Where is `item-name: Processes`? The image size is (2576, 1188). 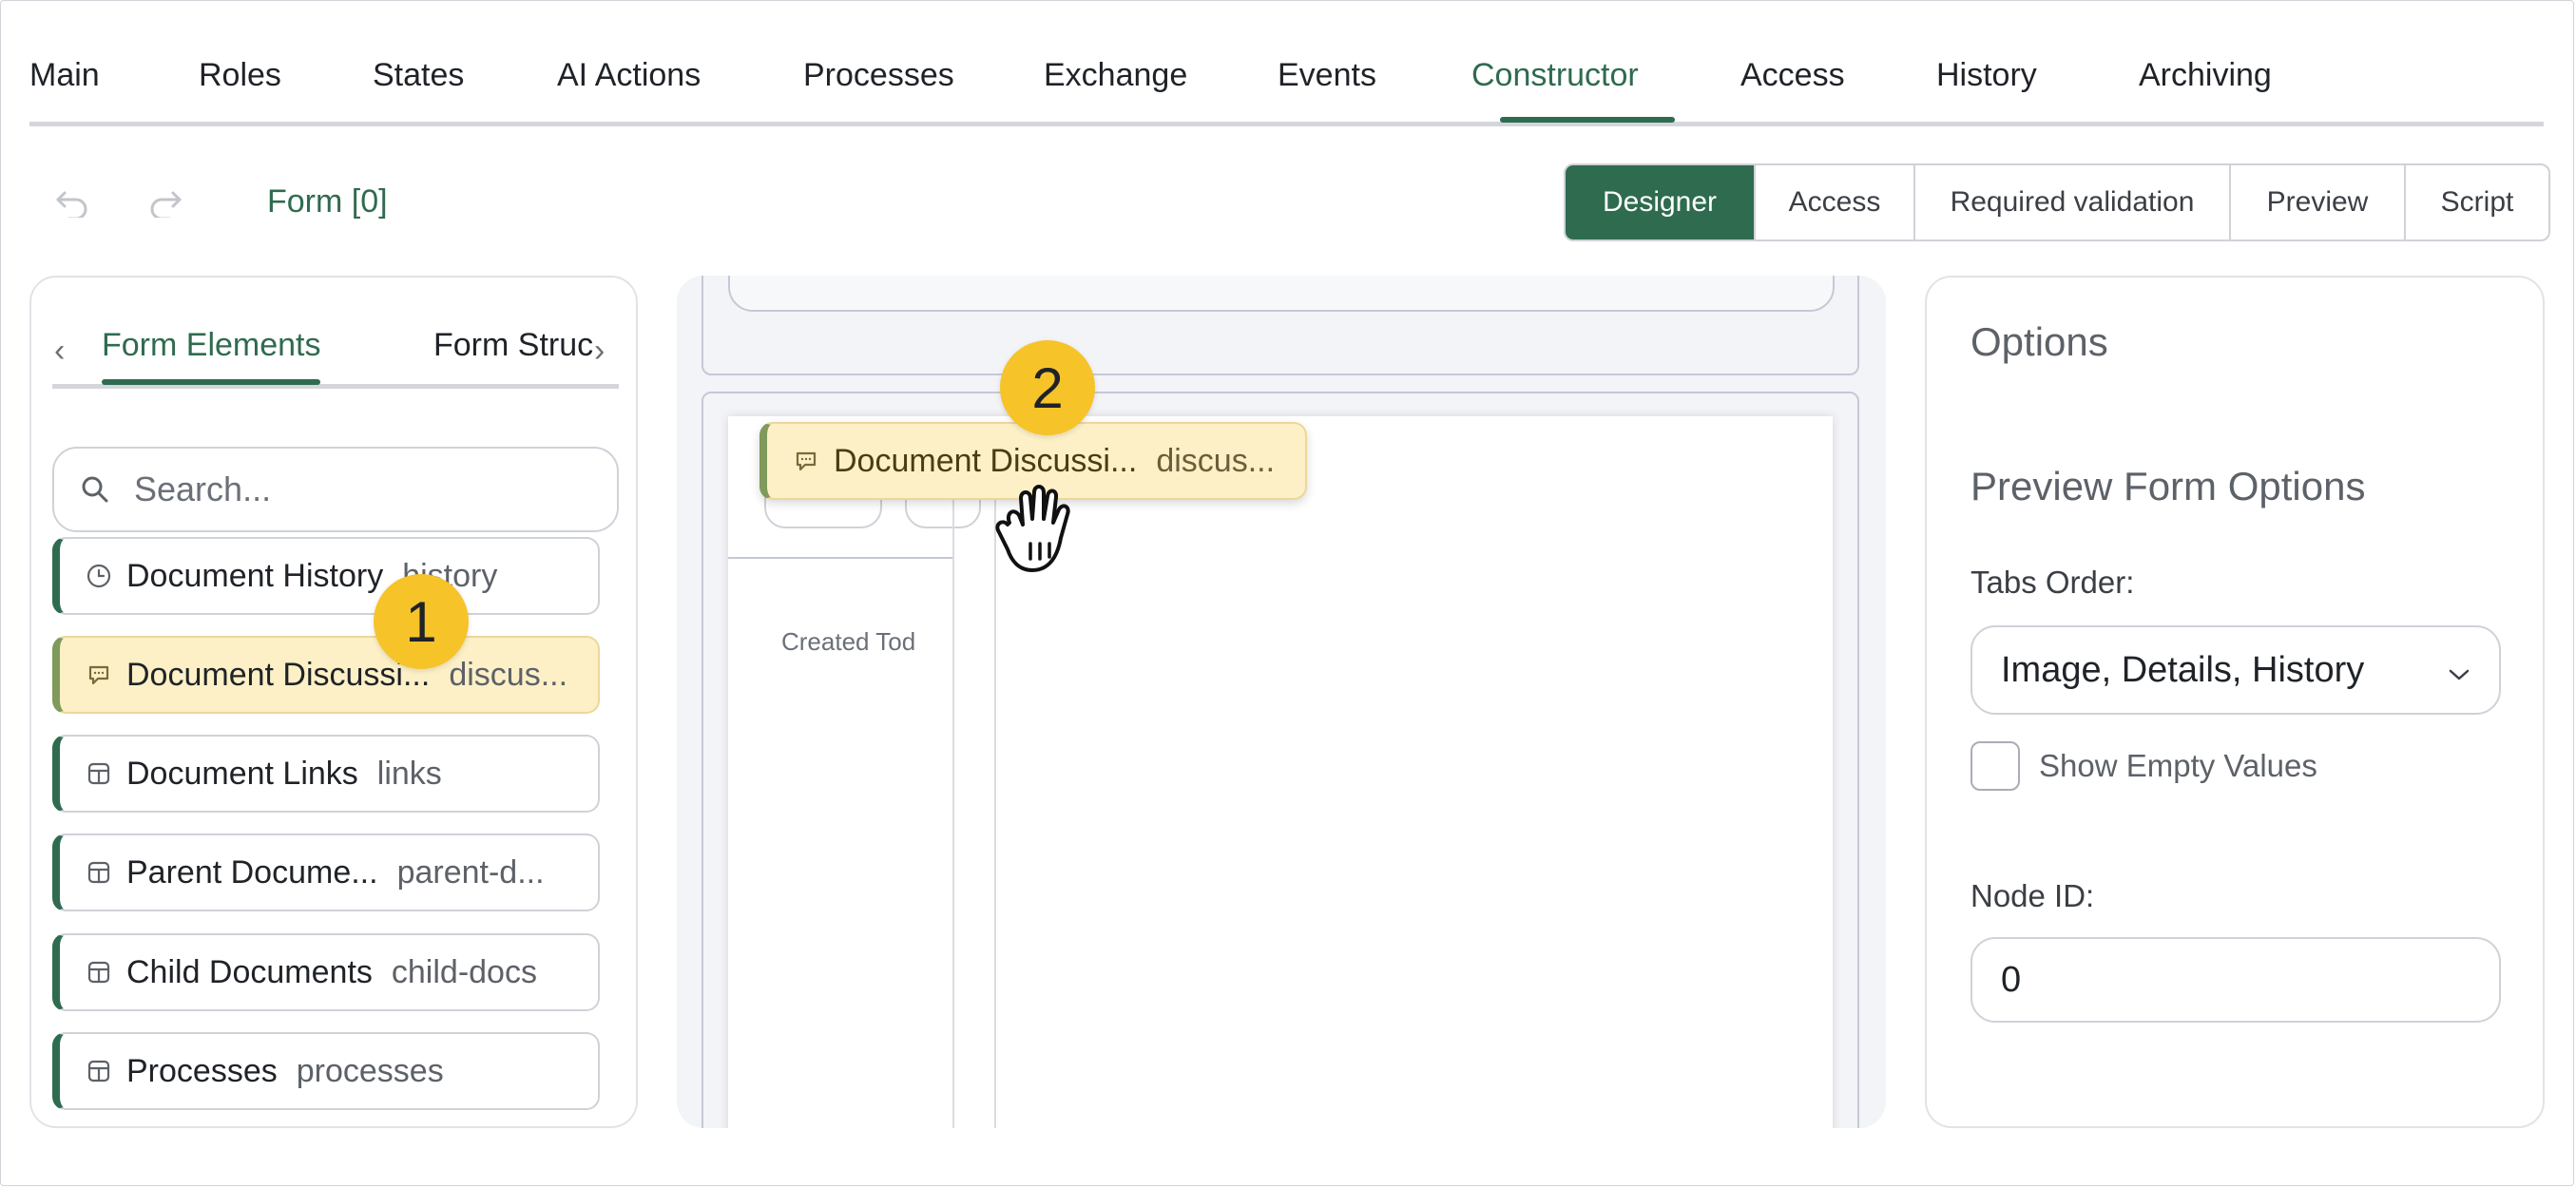
item-name: Processes is located at coordinates (202, 1070).